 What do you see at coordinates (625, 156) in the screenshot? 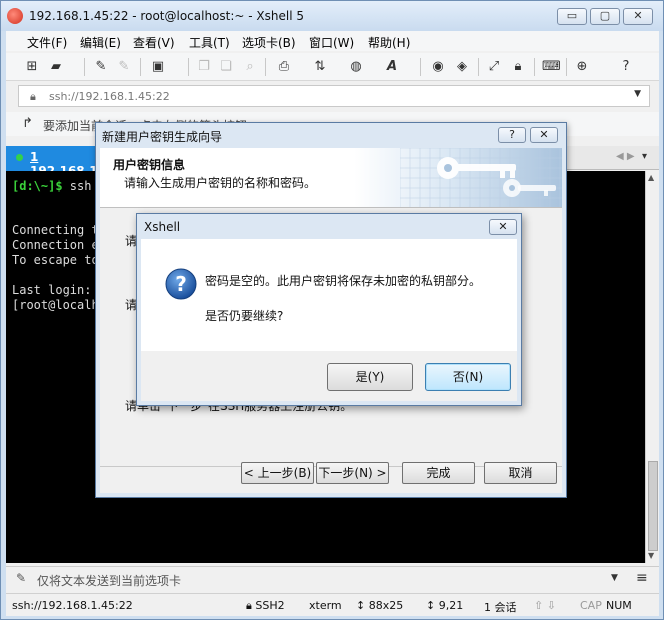
I see `tab-prev-icon: ◀ ▶` at bounding box center [625, 156].